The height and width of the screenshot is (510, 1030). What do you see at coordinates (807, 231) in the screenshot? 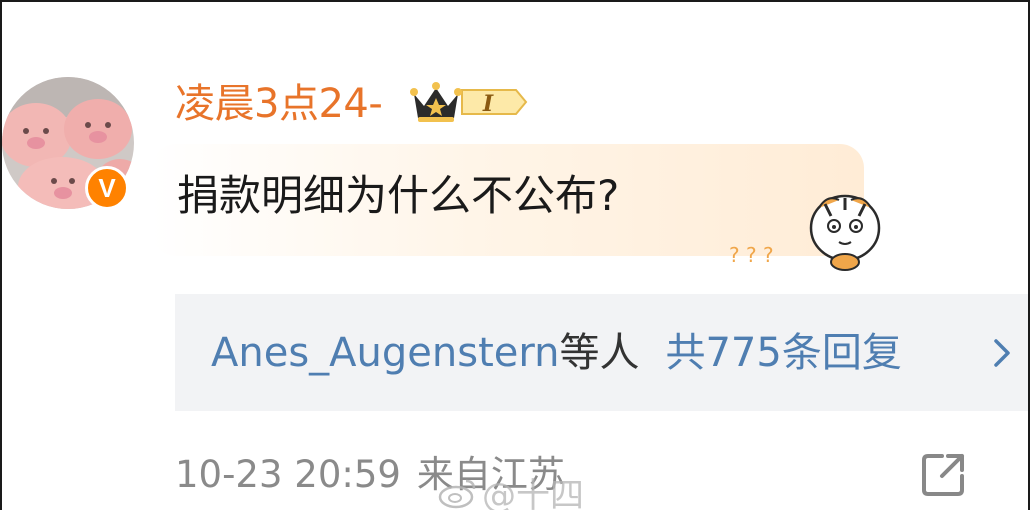
I see `tiger-sticker: ? ? ?` at bounding box center [807, 231].